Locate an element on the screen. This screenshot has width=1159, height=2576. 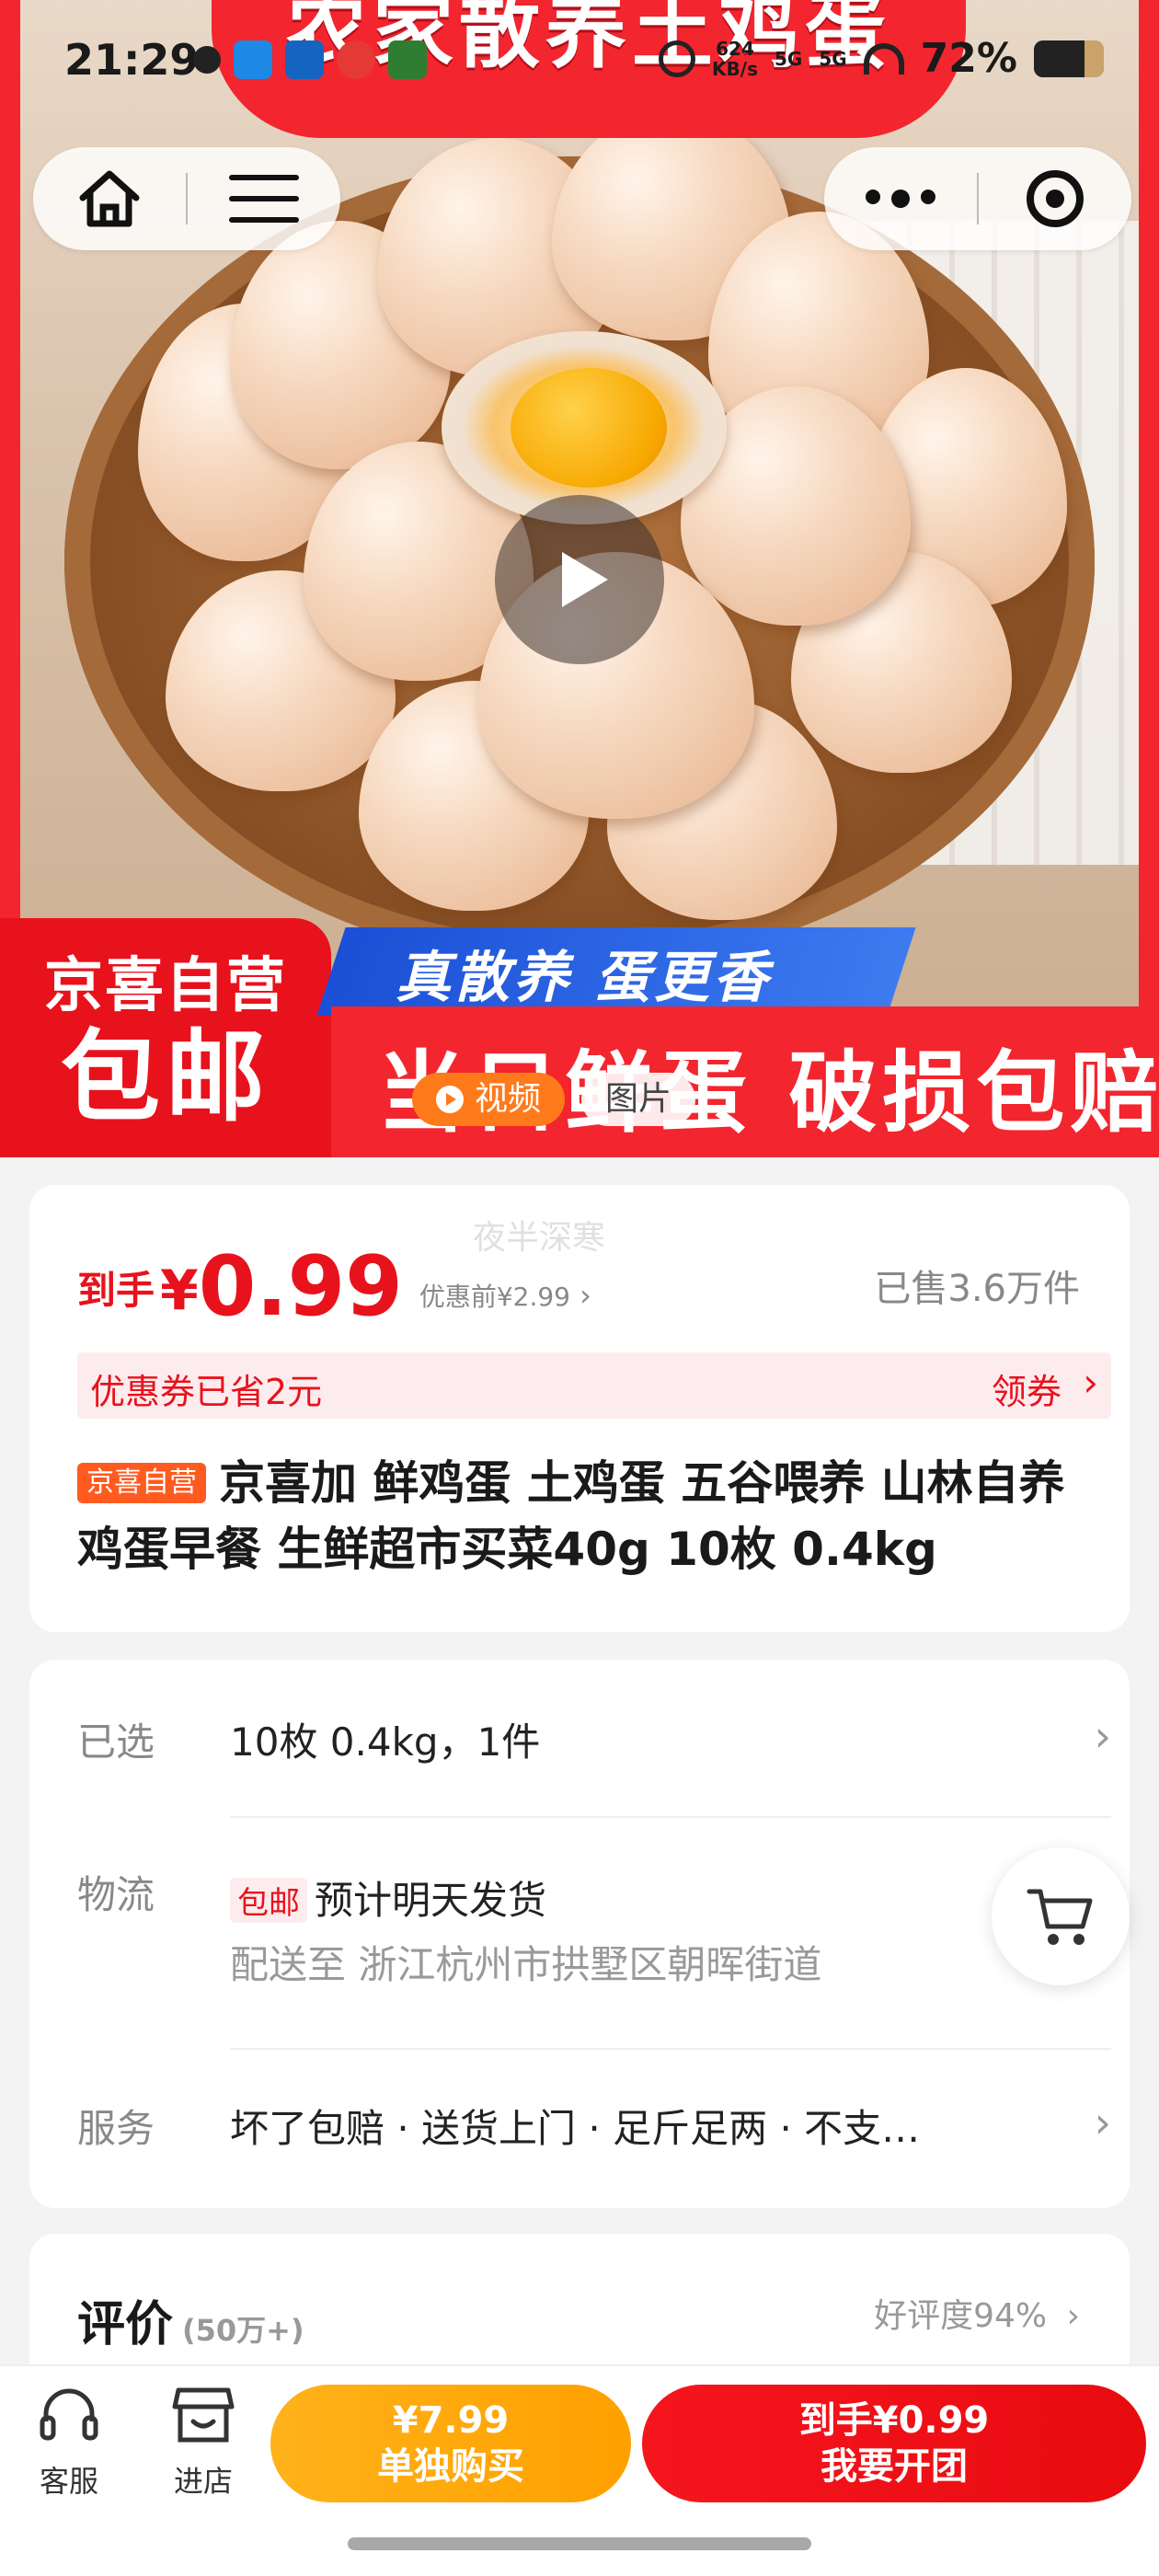
media-tabs: 视频 图片 is located at coordinates (554, 1099).